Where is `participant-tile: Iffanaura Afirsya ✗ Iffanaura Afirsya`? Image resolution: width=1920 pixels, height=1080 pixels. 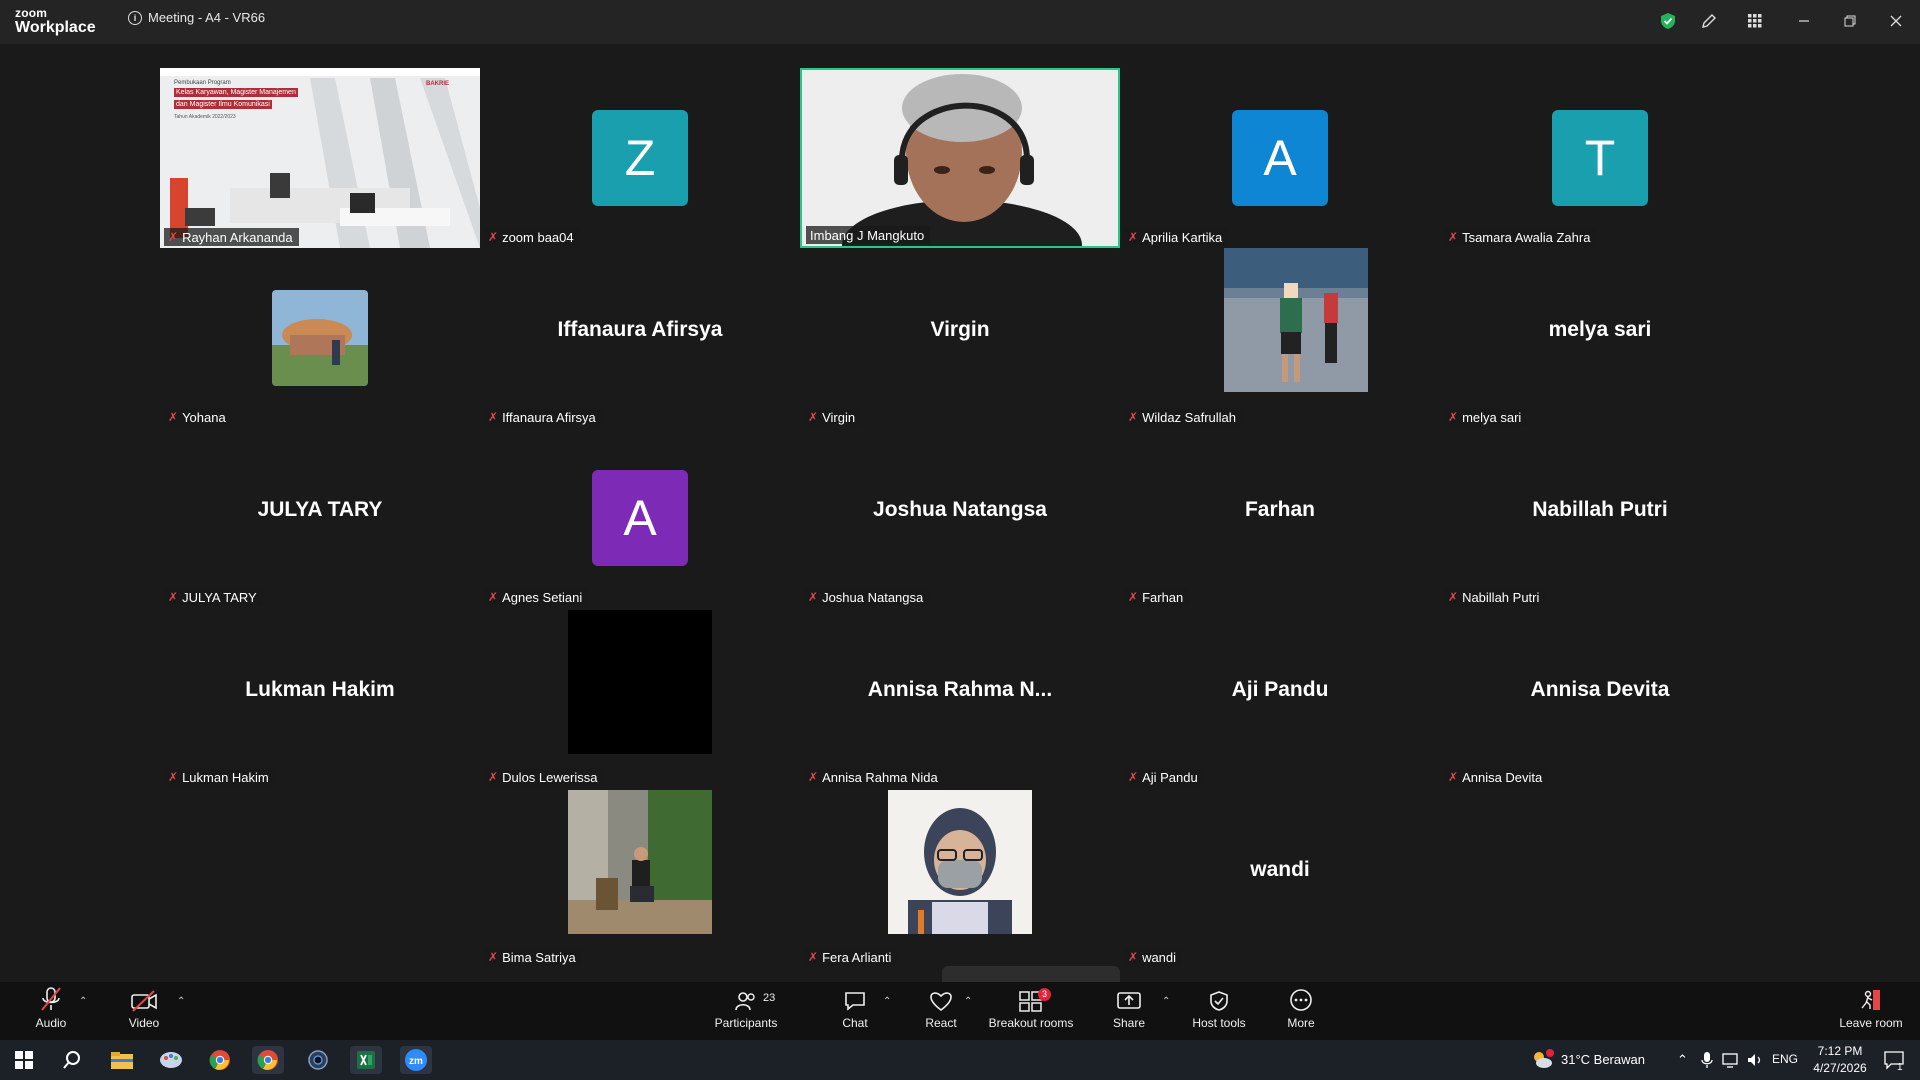
participant-tile: Iffanaura Afirsya ✗ Iffanaura Afirsya is located at coordinates (640, 338).